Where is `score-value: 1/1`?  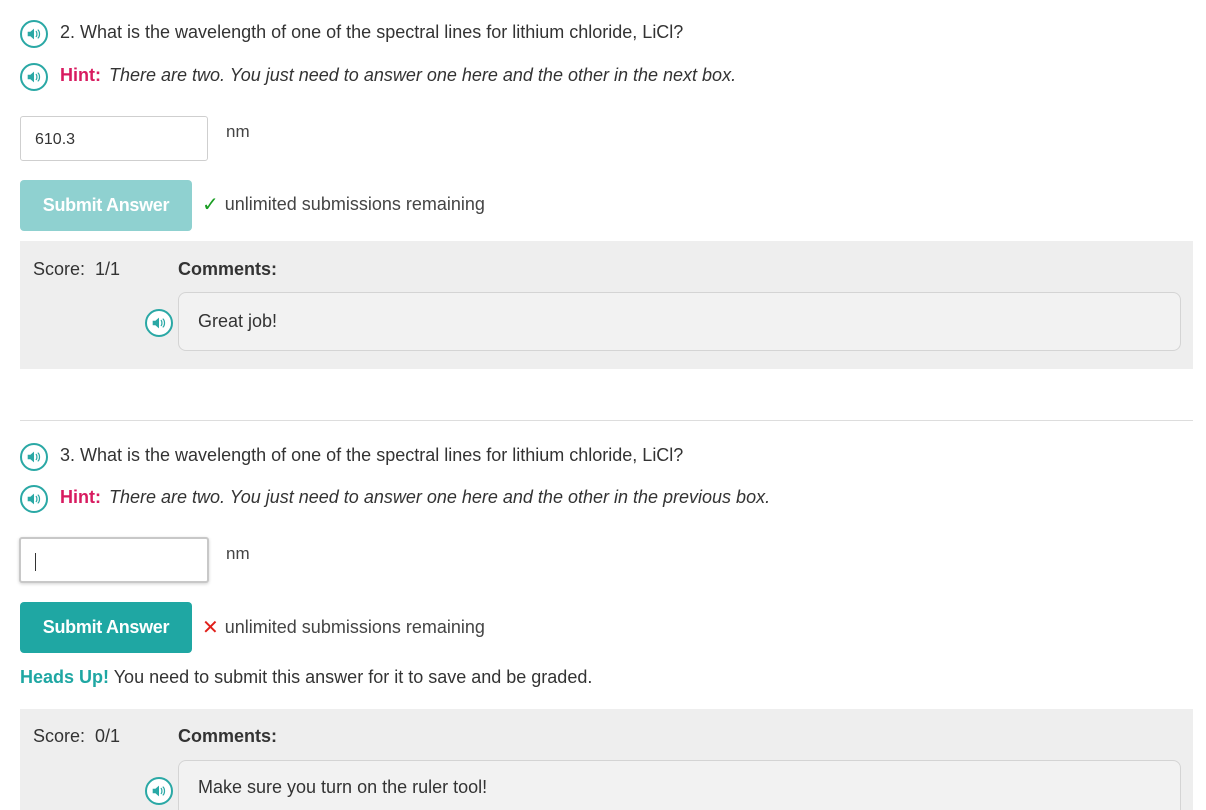 score-value: 1/1 is located at coordinates (108, 269).